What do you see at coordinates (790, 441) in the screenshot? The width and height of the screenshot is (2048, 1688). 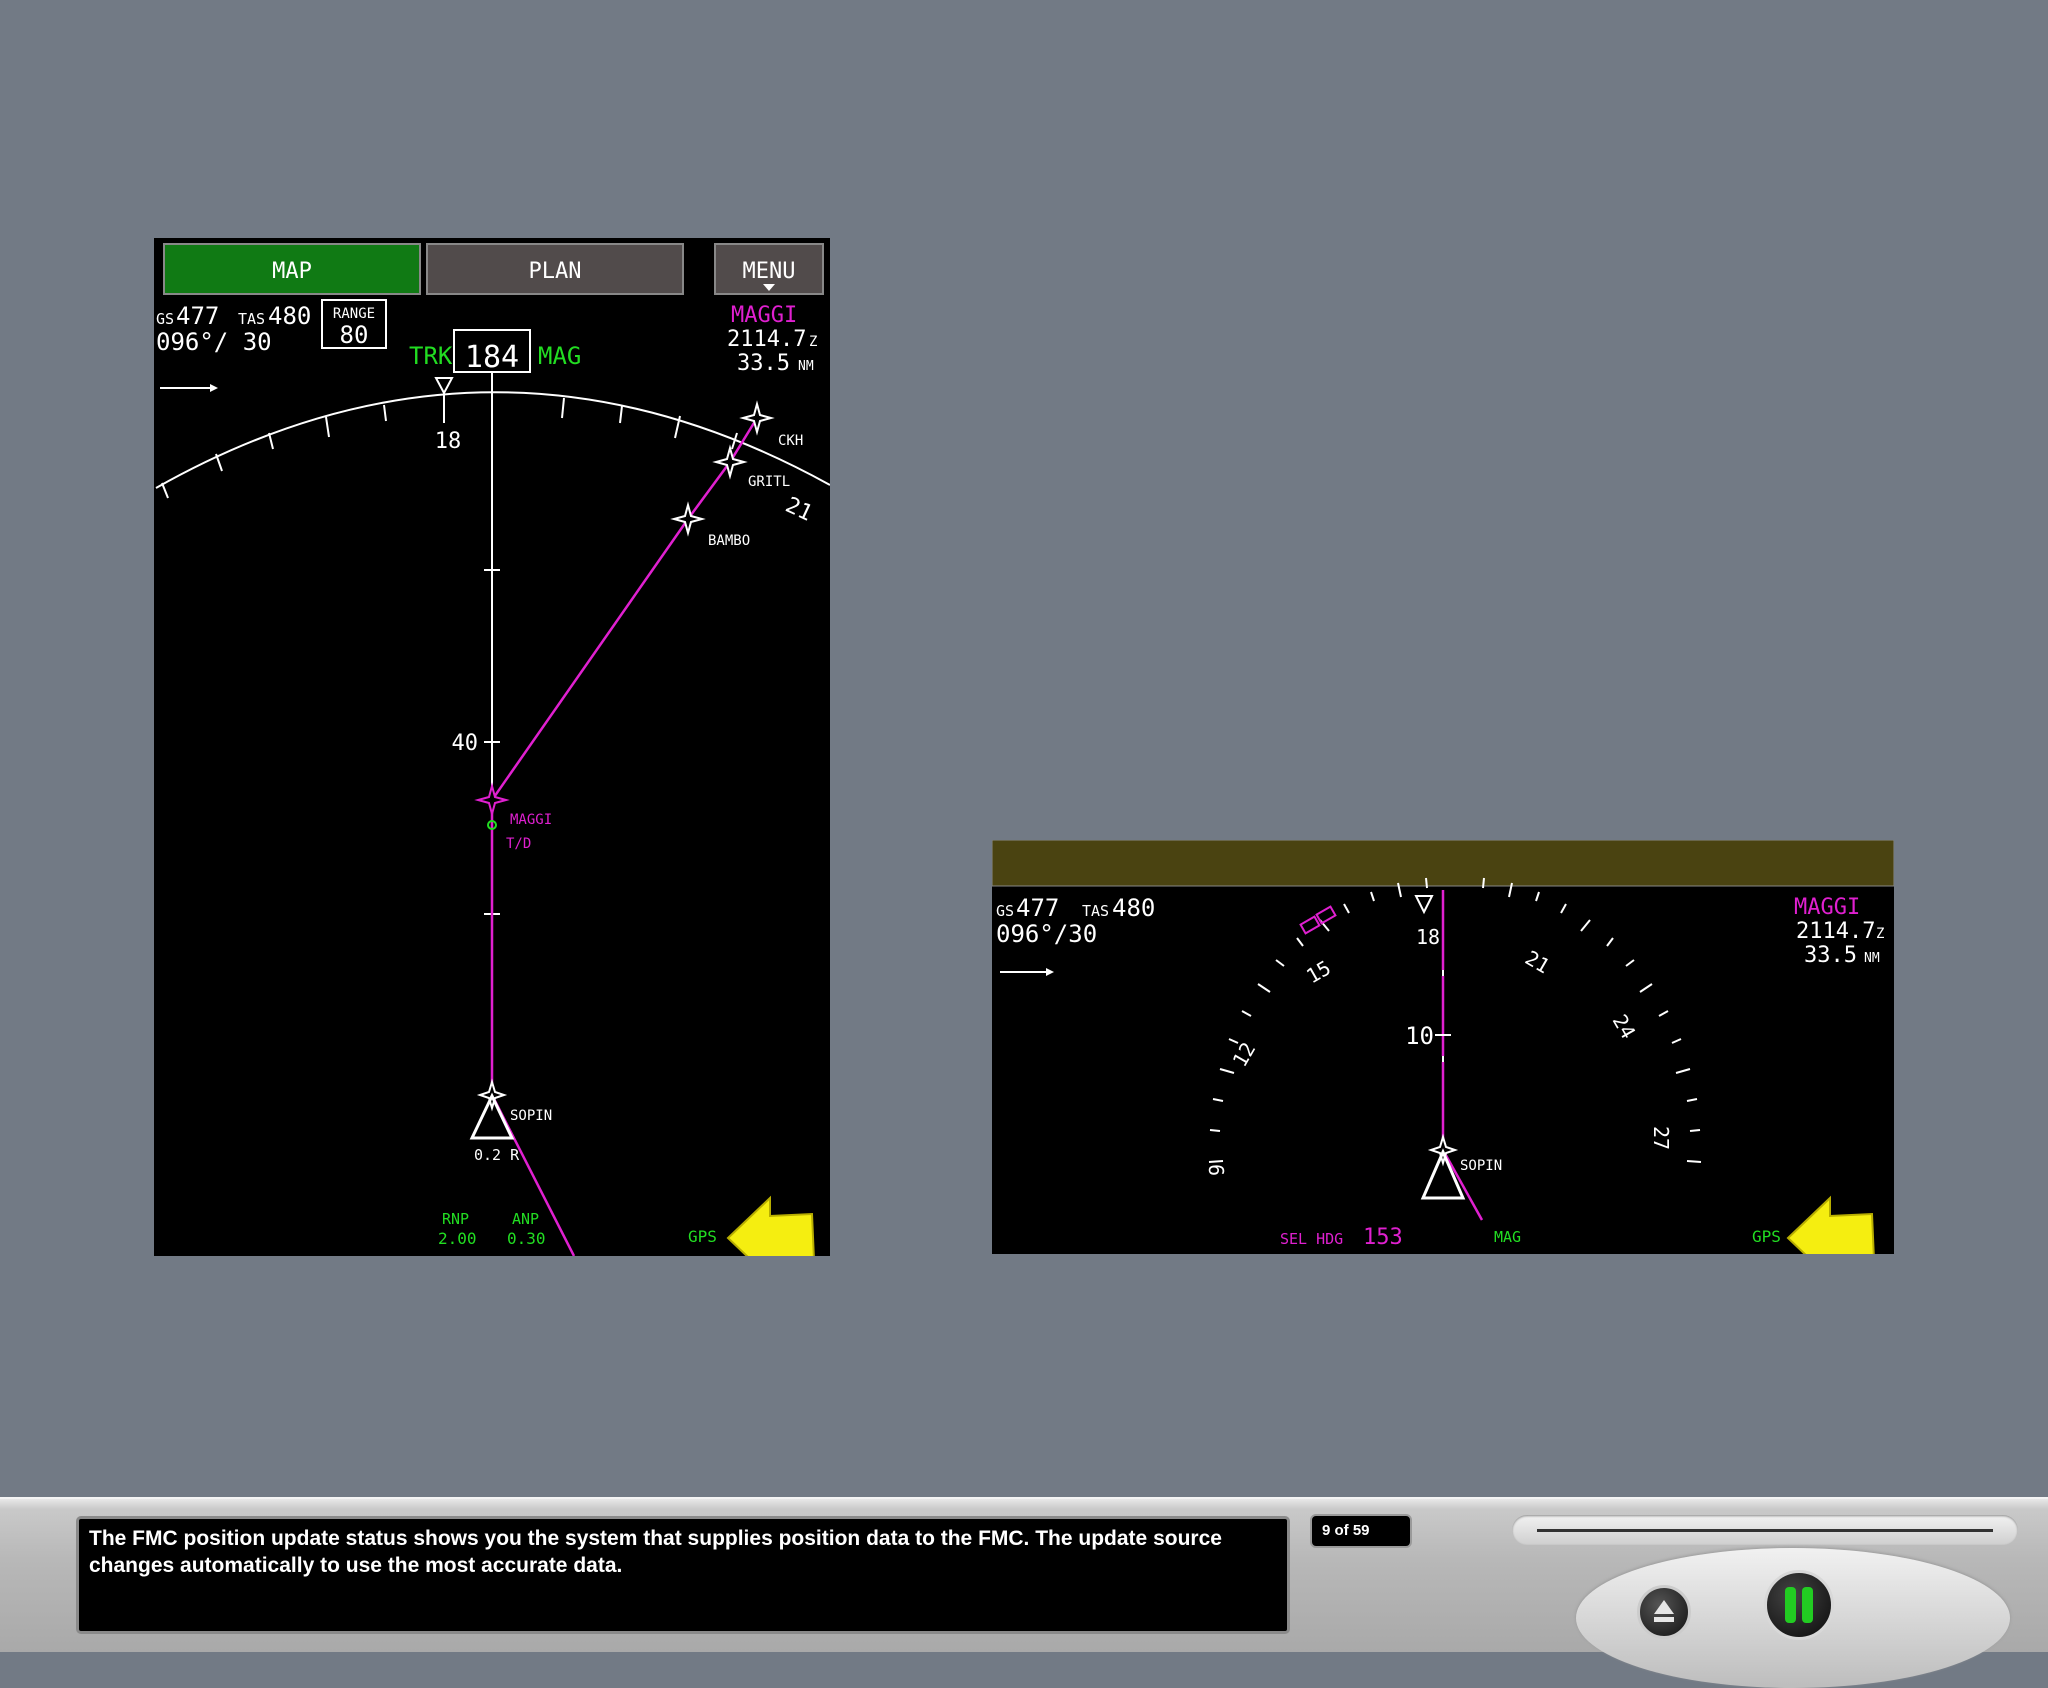 I see `waypoint-label: CKH` at bounding box center [790, 441].